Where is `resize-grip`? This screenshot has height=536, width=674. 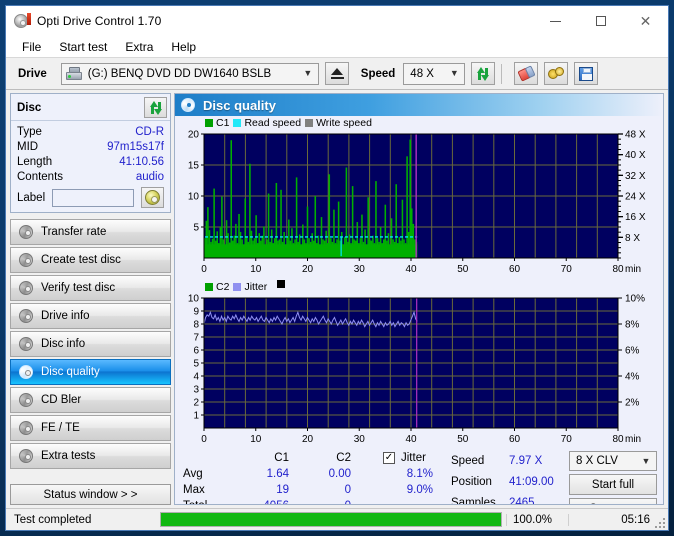
resize-grip is located at coordinates (659, 522).